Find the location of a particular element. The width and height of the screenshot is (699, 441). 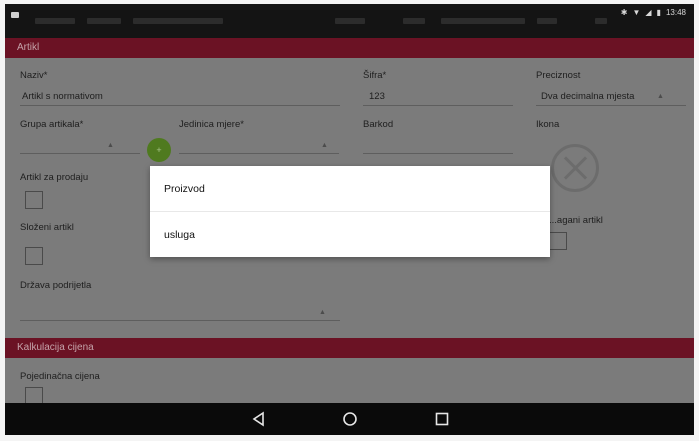

ikona-label: Ikona is located at coordinates (548, 124).